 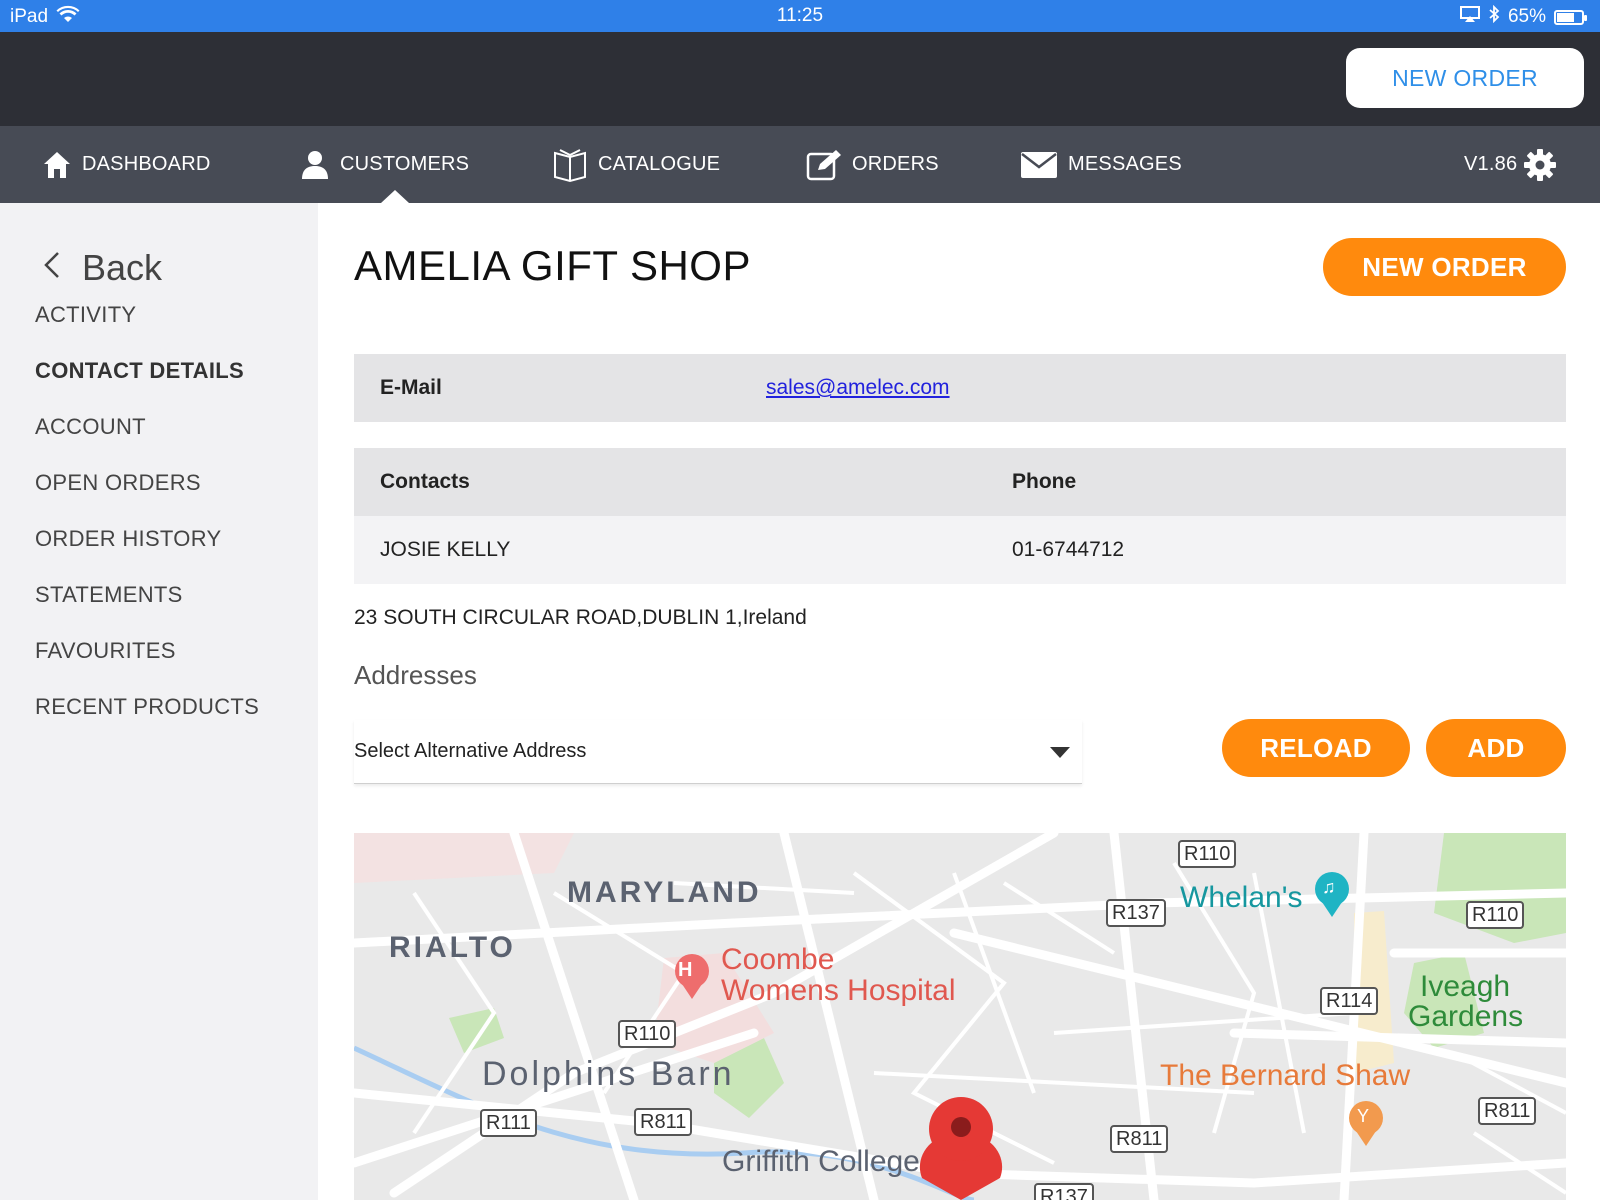 What do you see at coordinates (1060, 752) in the screenshot?
I see `caret-down-icon` at bounding box center [1060, 752].